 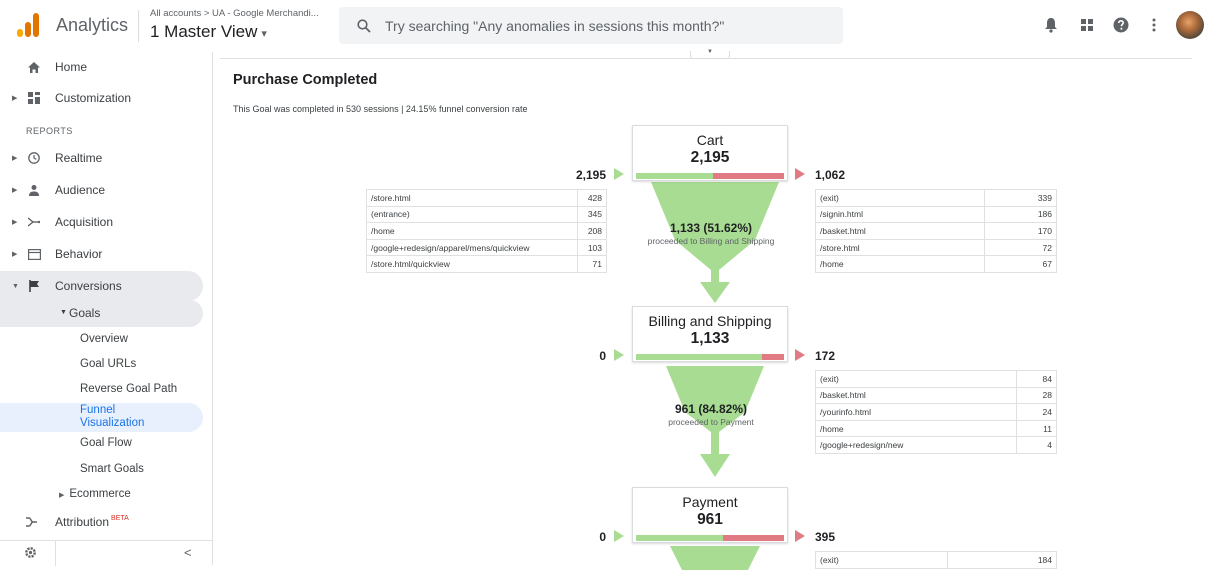 I want to click on beta-badge: BETA, so click(x=120, y=518).